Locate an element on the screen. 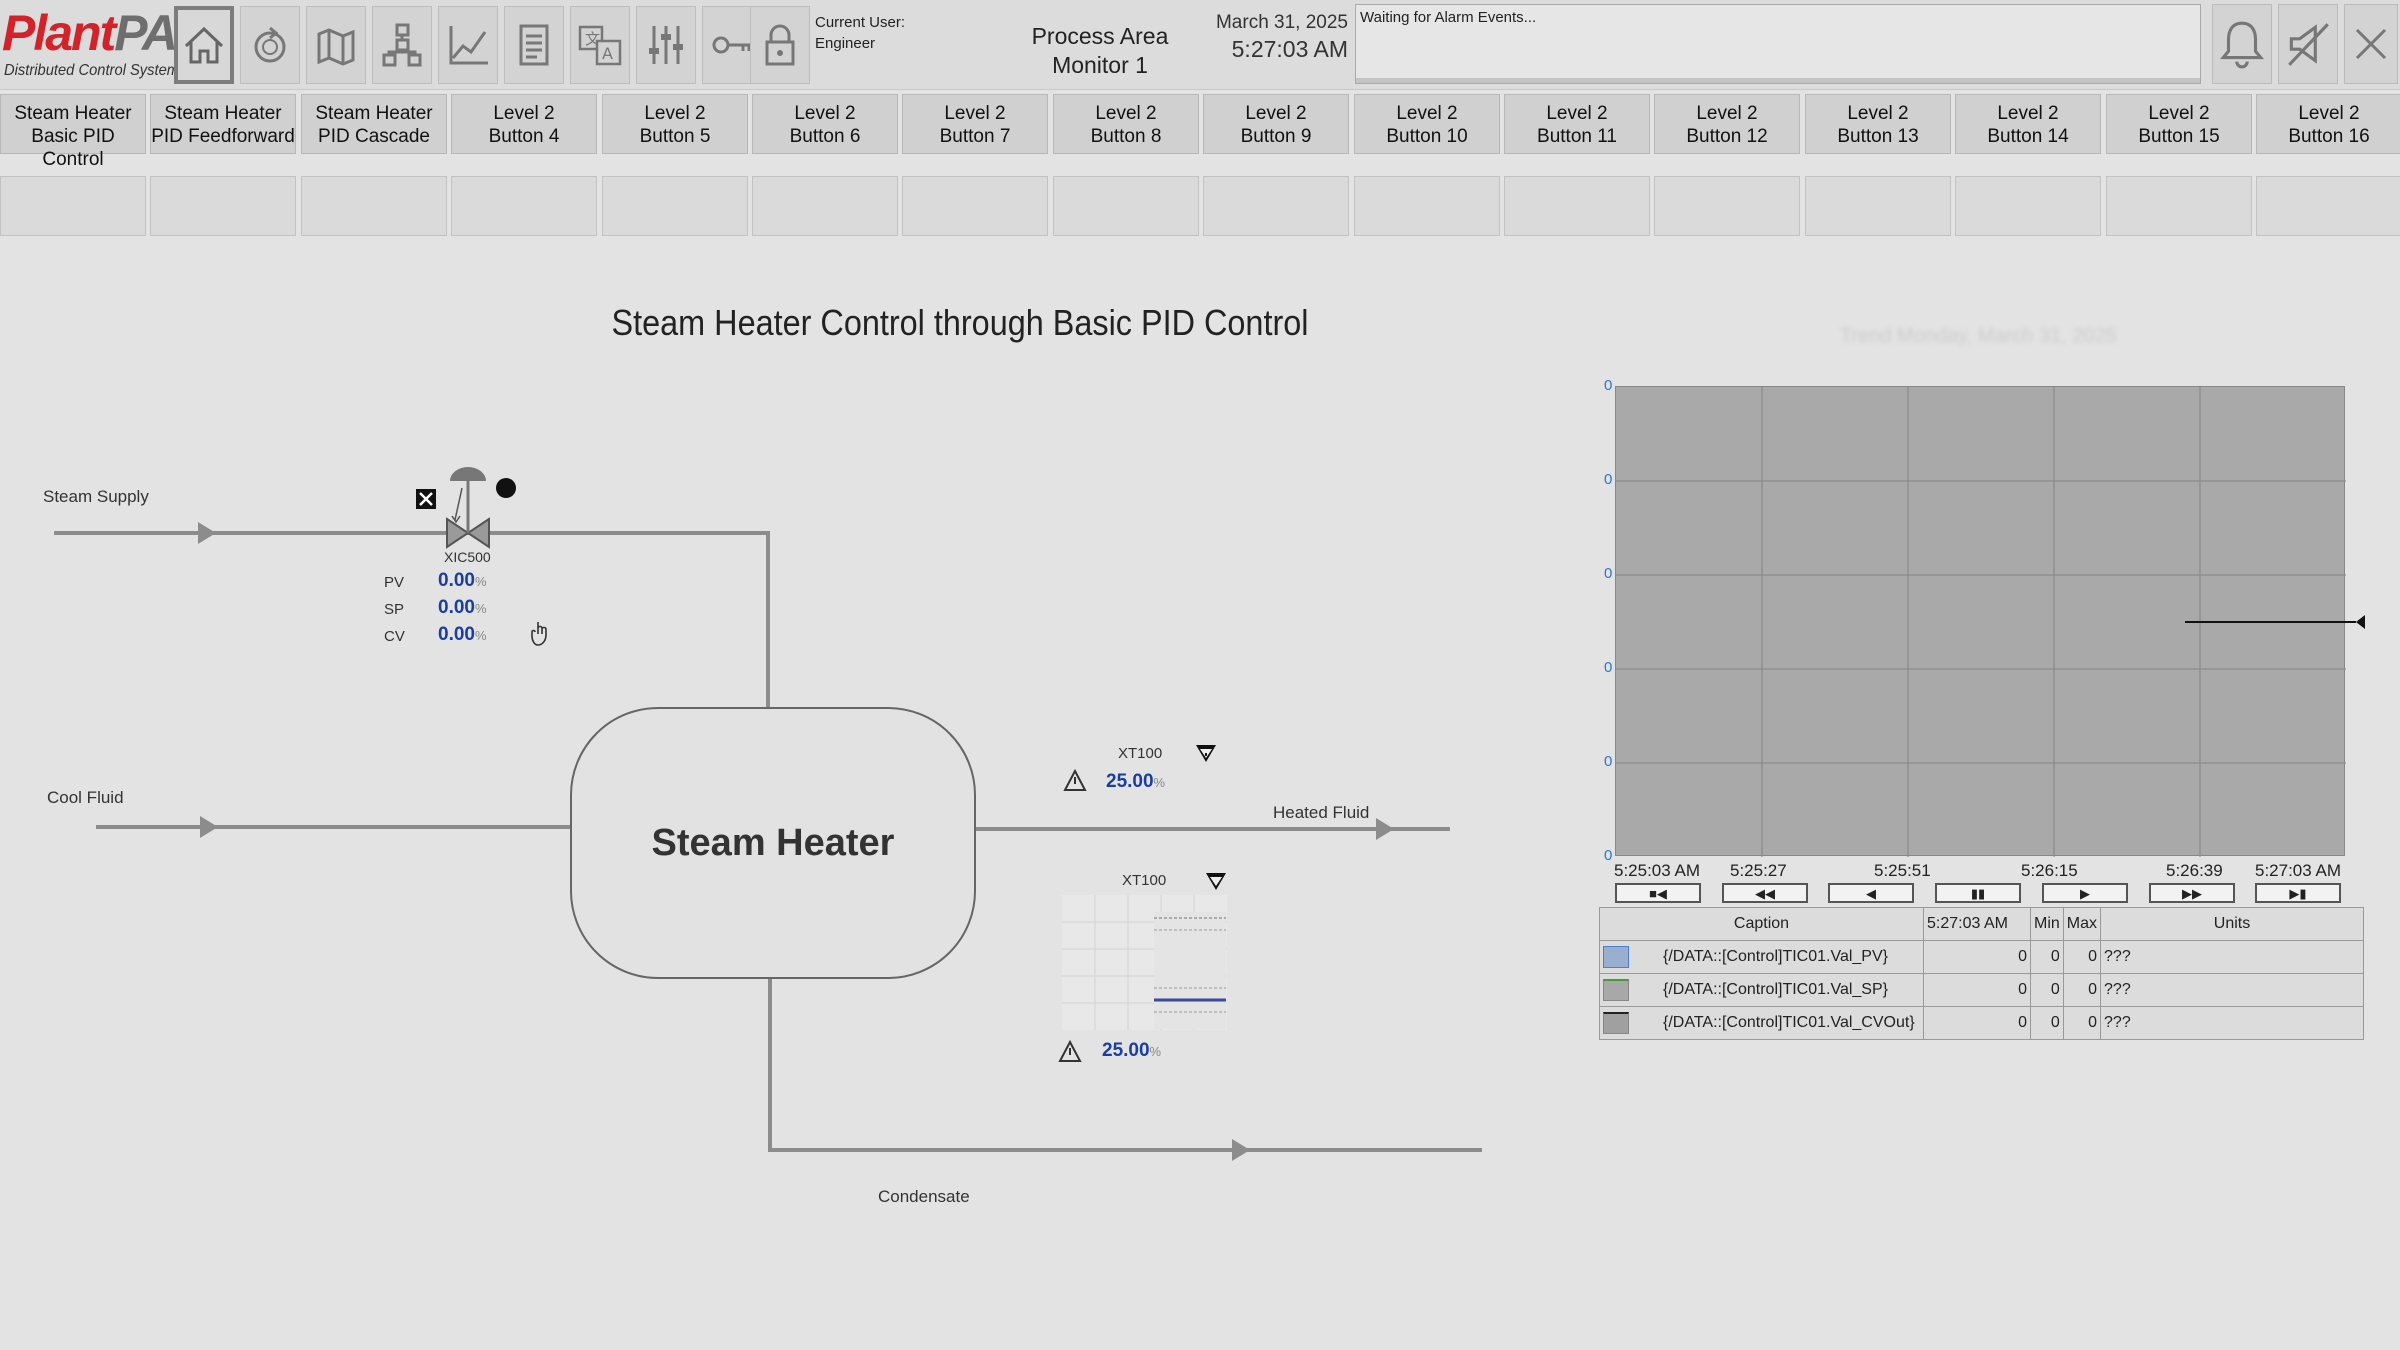  nav-button-line2: Button 15 is located at coordinates (2179, 136).